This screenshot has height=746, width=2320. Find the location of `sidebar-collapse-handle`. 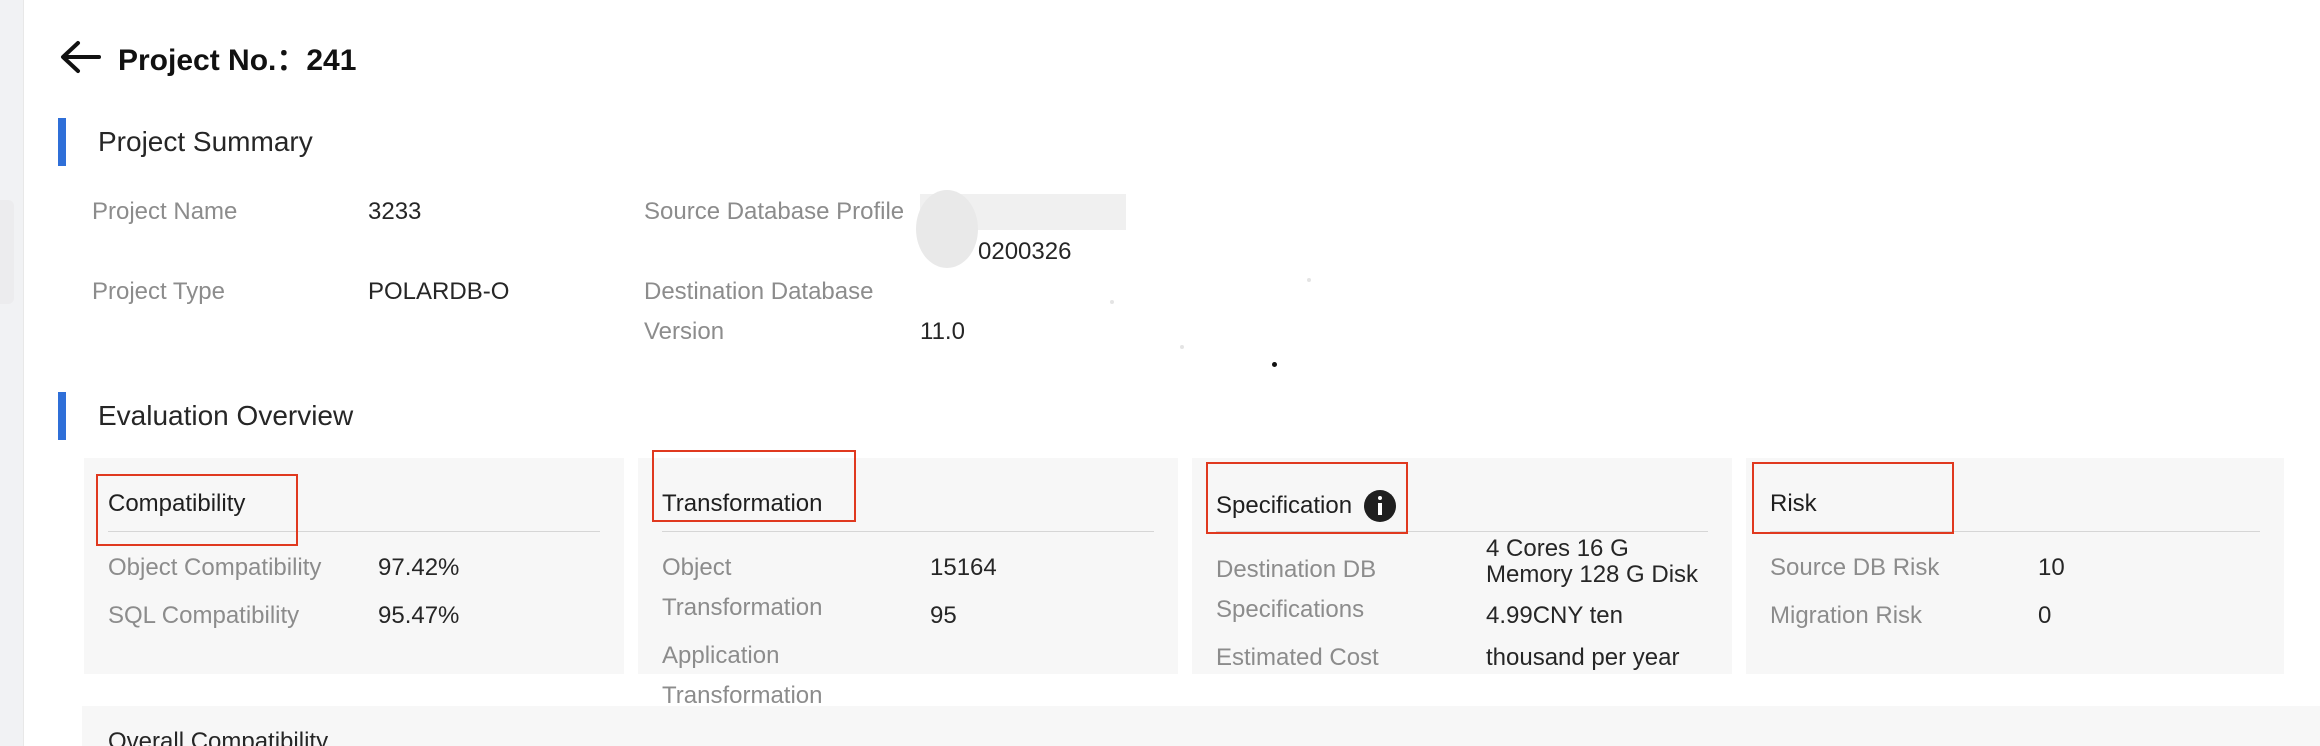

sidebar-collapse-handle is located at coordinates (7, 252).